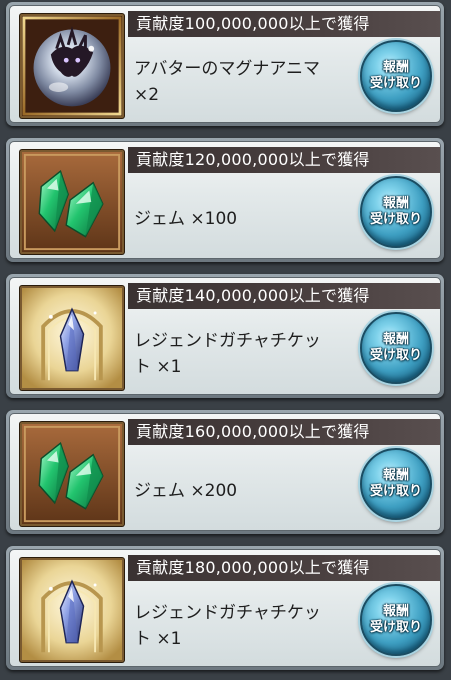 The image size is (451, 680). Describe the element at coordinates (241, 219) in the screenshot. I see `reward-item: ジェム ×100` at that location.